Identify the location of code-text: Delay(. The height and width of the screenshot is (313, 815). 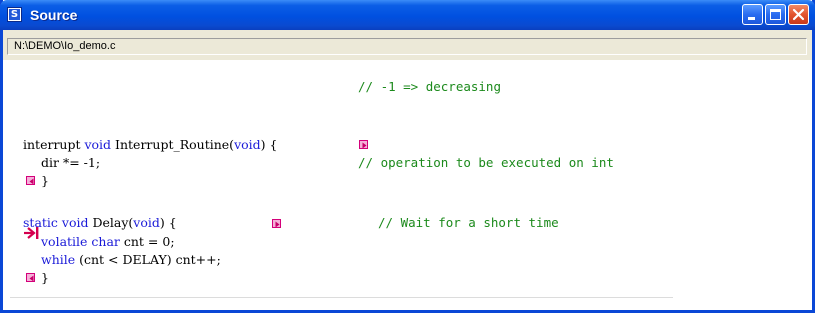
(111, 222).